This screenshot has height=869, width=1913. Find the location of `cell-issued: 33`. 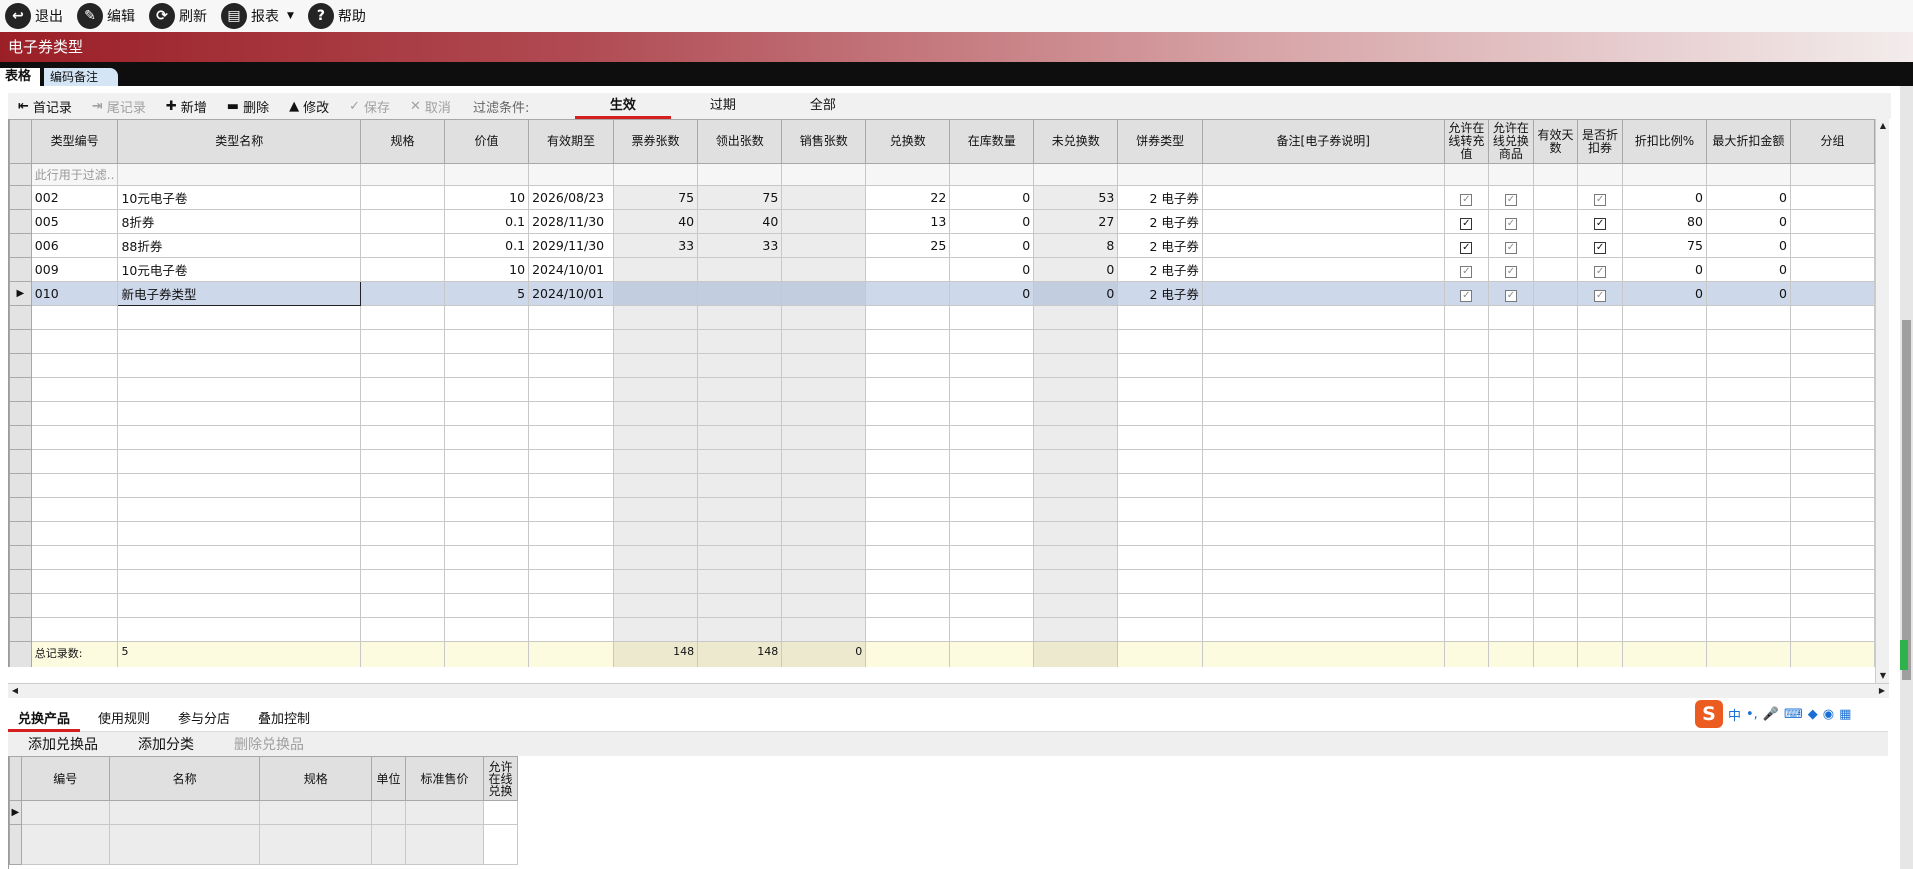

cell-issued: 33 is located at coordinates (740, 245).